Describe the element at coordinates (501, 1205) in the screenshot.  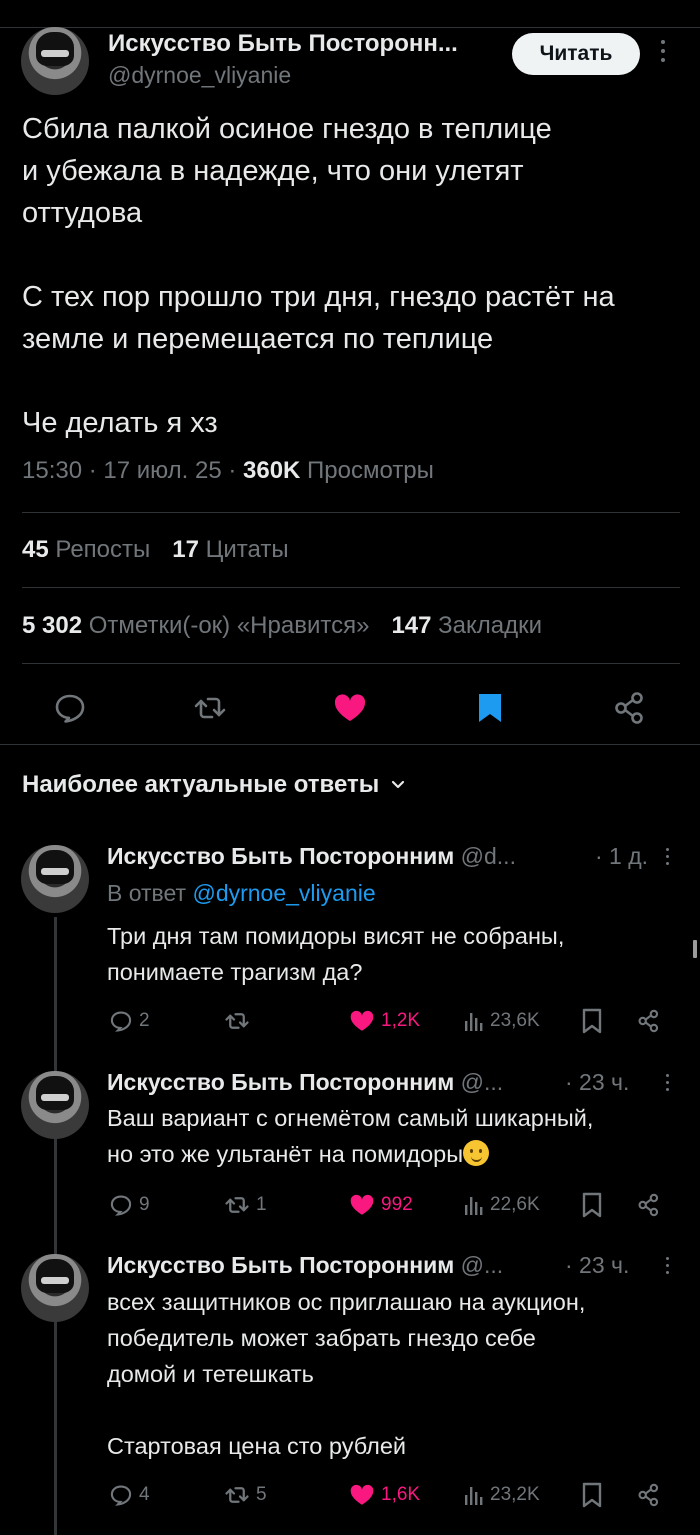
I see `reply-views: 22,6K` at that location.